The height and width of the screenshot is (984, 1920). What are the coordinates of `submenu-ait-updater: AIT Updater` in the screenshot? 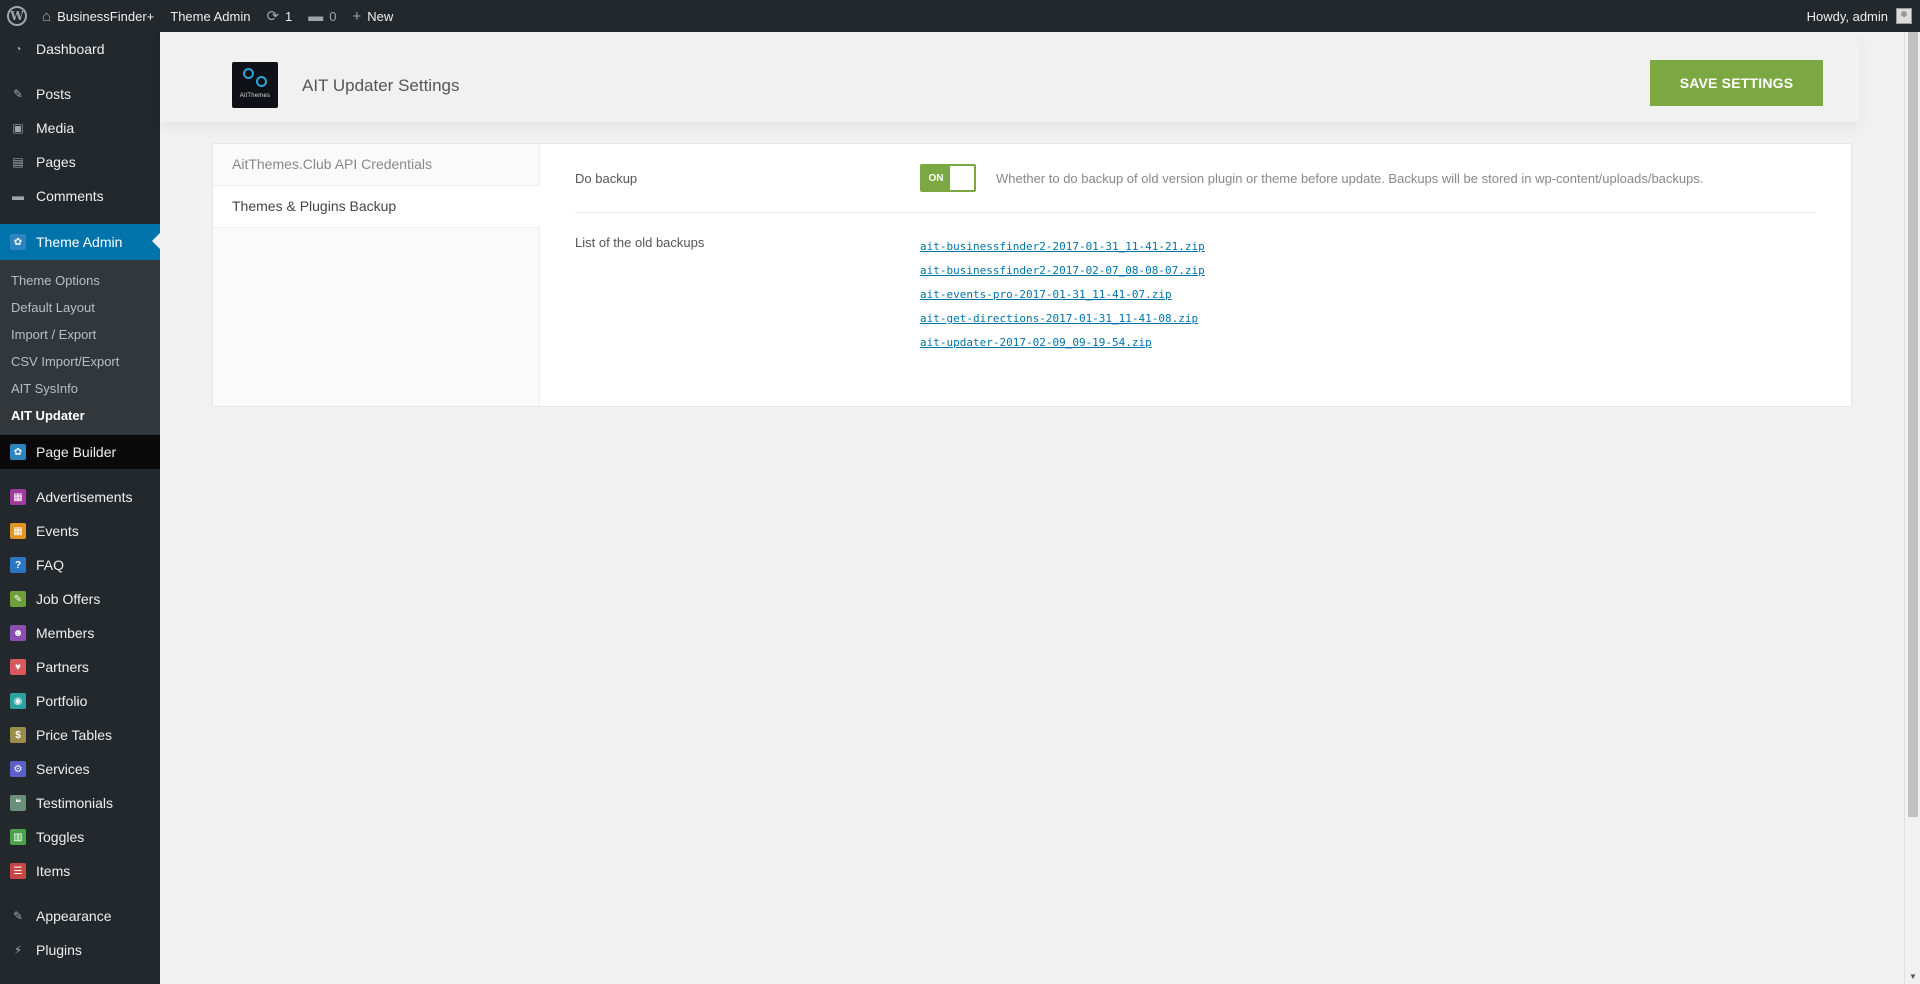 It's located at (80, 415).